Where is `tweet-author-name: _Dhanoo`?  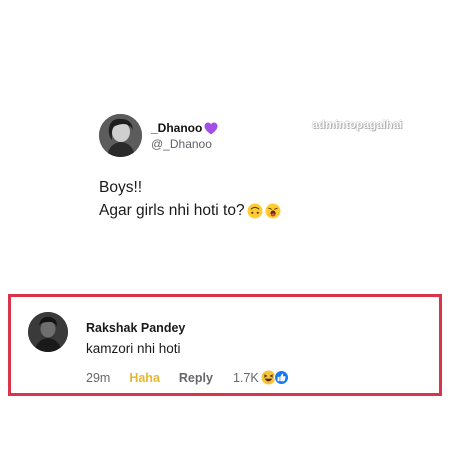
tweet-author-name: _Dhanoo is located at coordinates (184, 128).